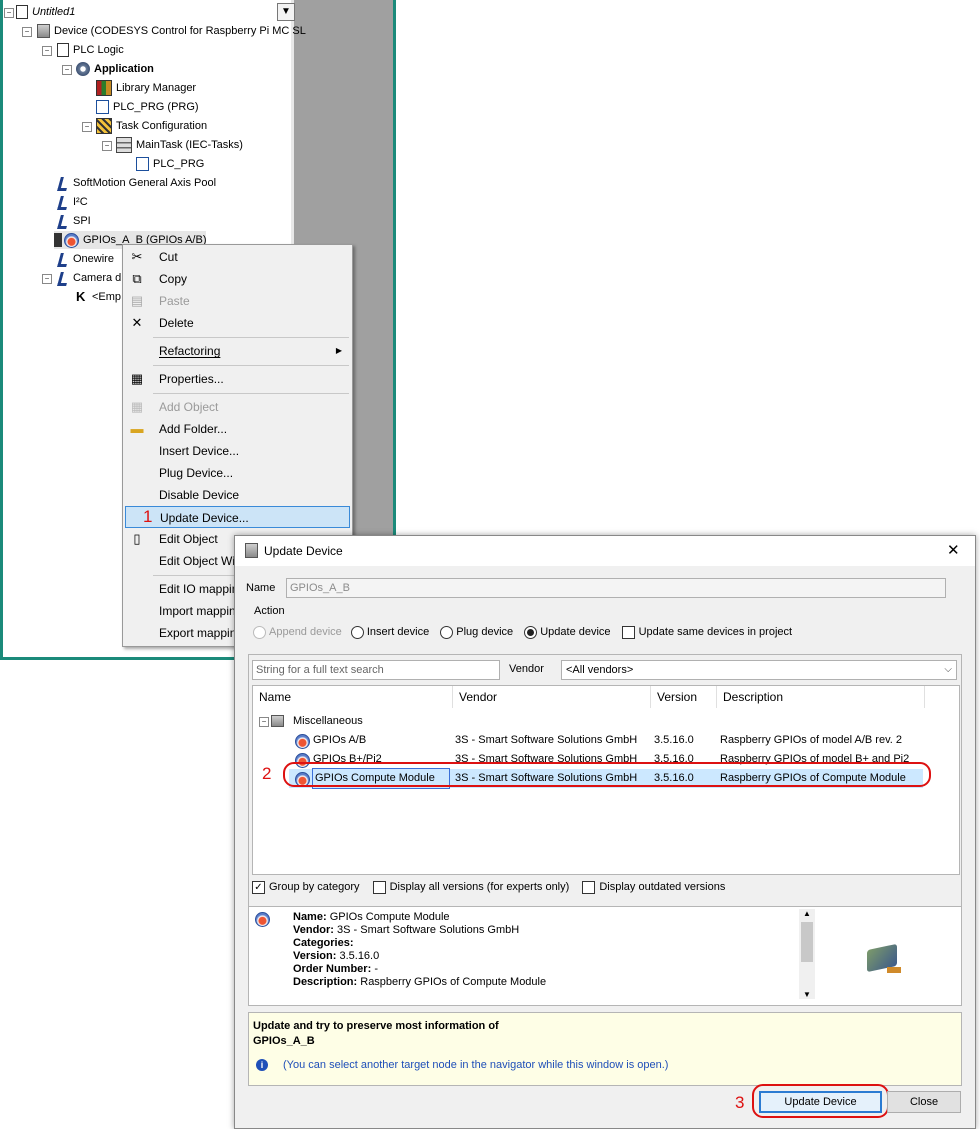 The width and height of the screenshot is (980, 1129). What do you see at coordinates (470, 887) in the screenshot?
I see `checkbox-display-all-versions: Display all versions (for experts only)` at bounding box center [470, 887].